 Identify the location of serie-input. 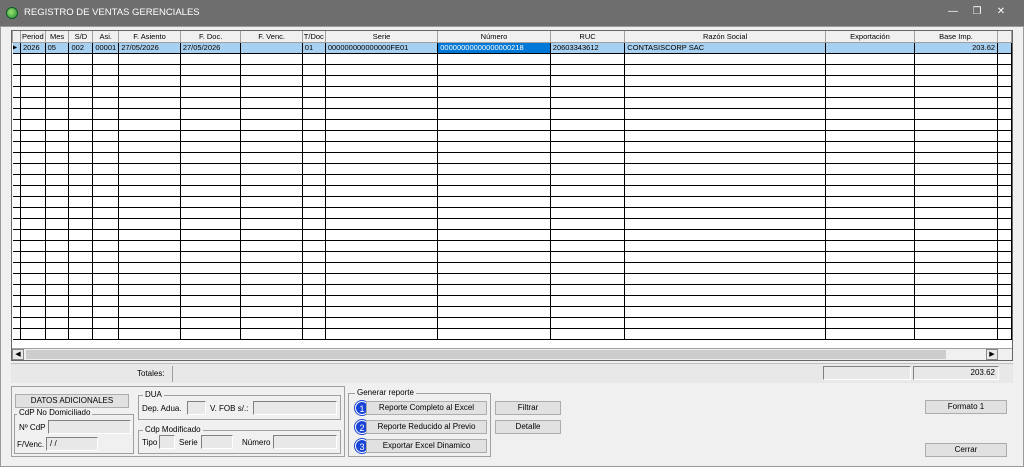
(217, 442).